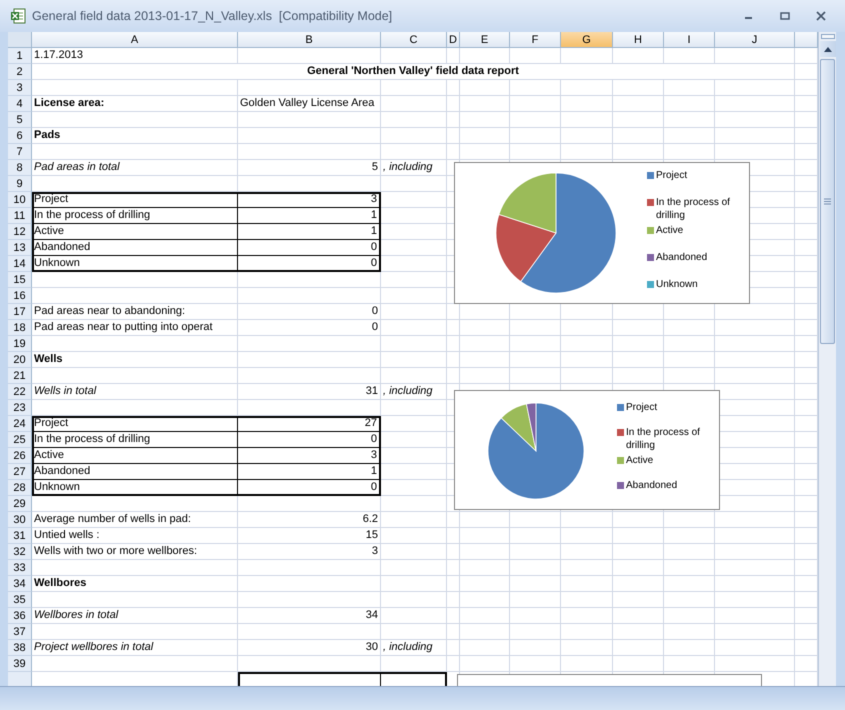  Describe the element at coordinates (20, 312) in the screenshot. I see `row-header: 17` at that location.